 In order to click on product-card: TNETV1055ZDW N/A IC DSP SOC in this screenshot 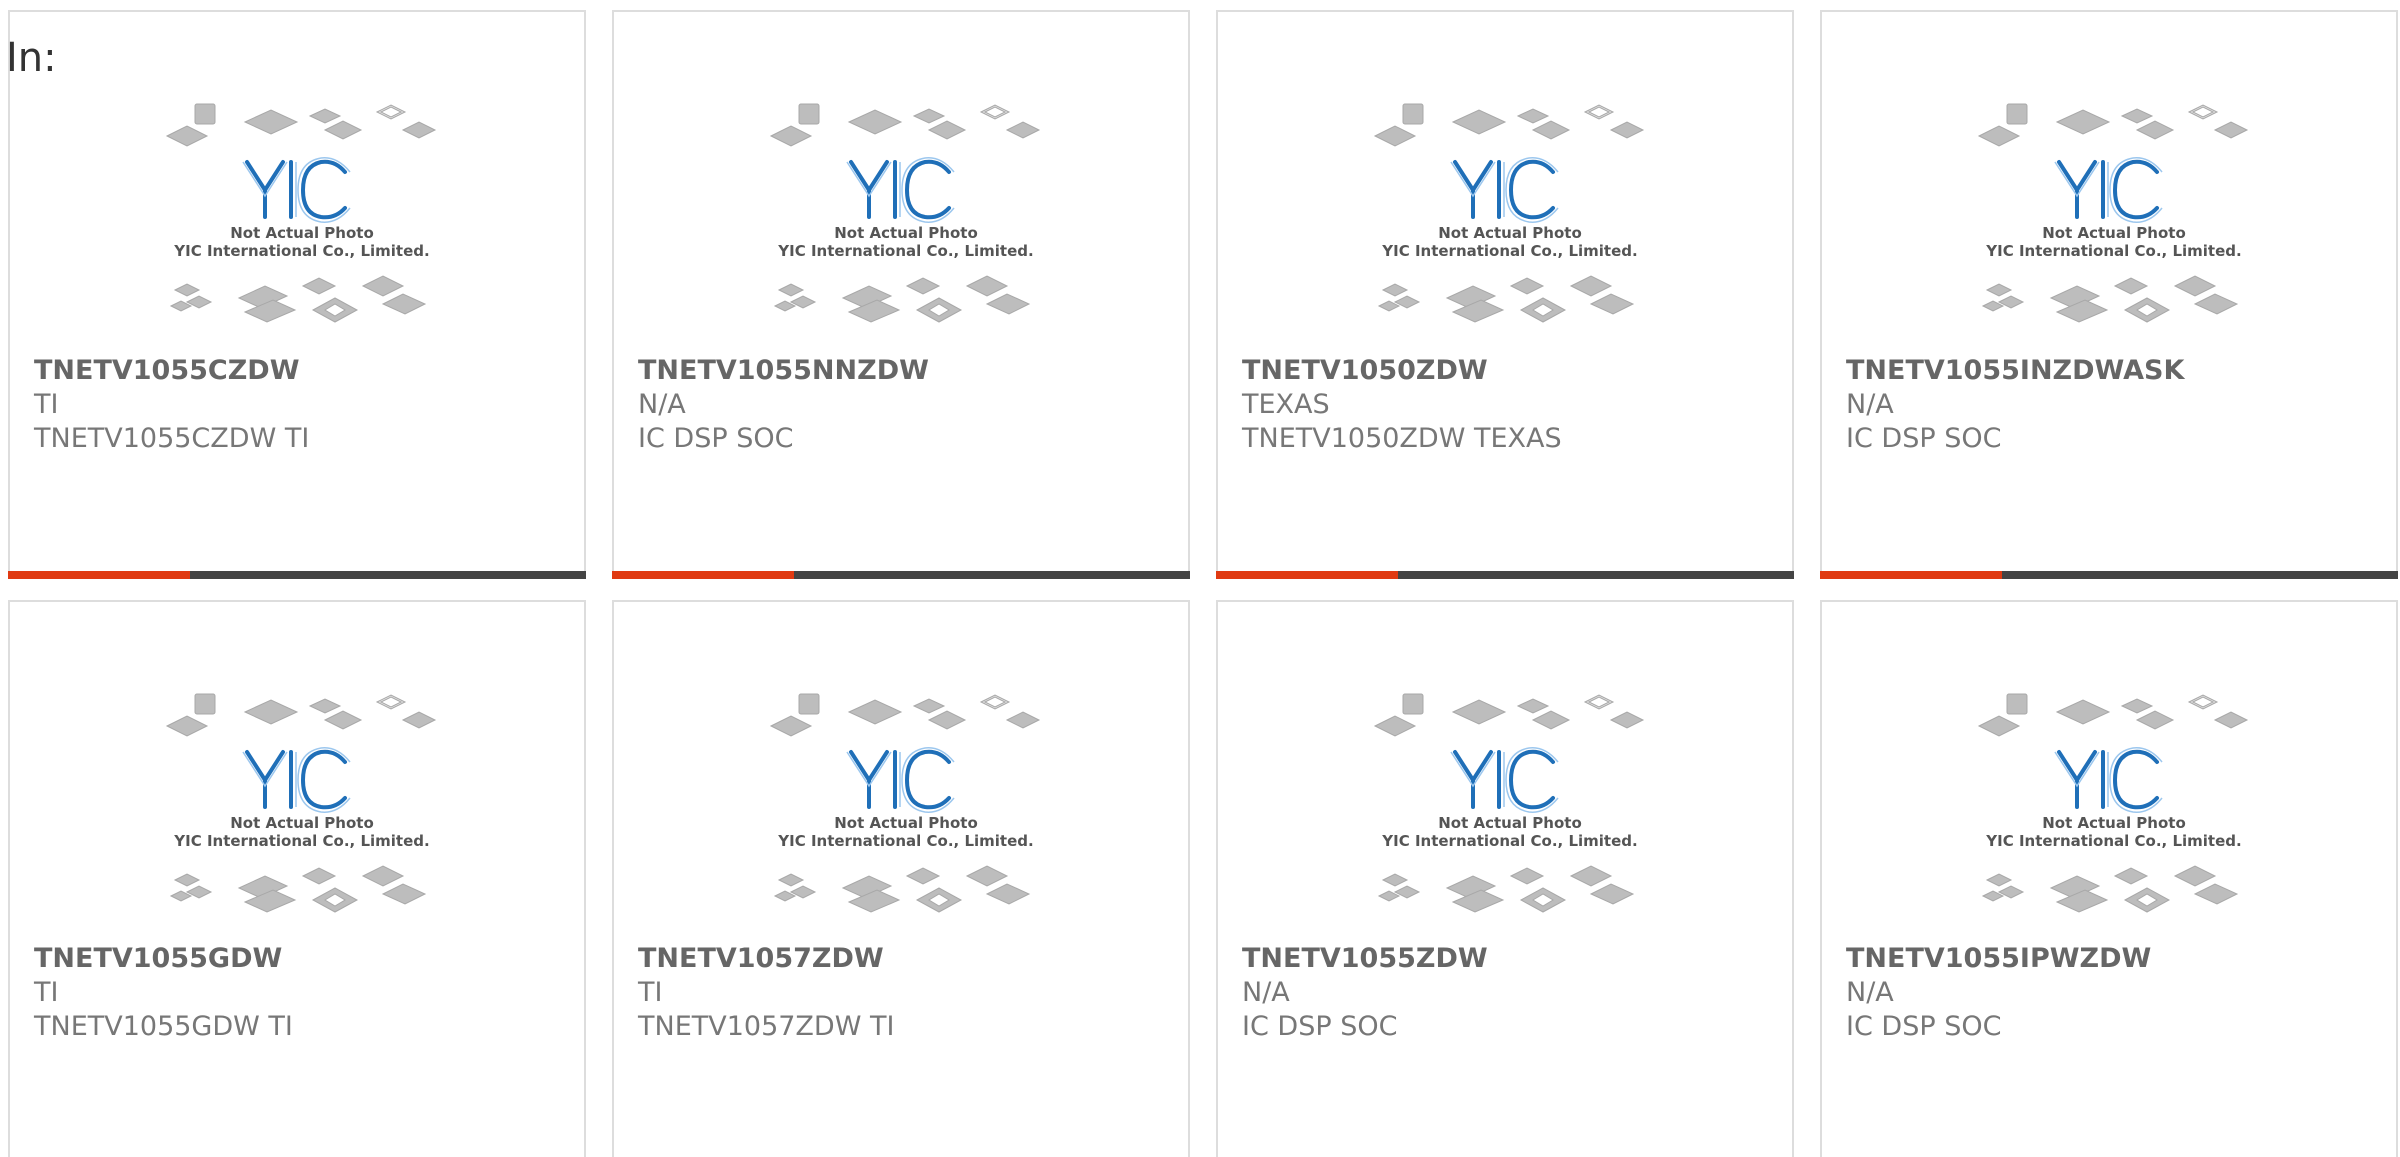, I will do `click(1505, 878)`.